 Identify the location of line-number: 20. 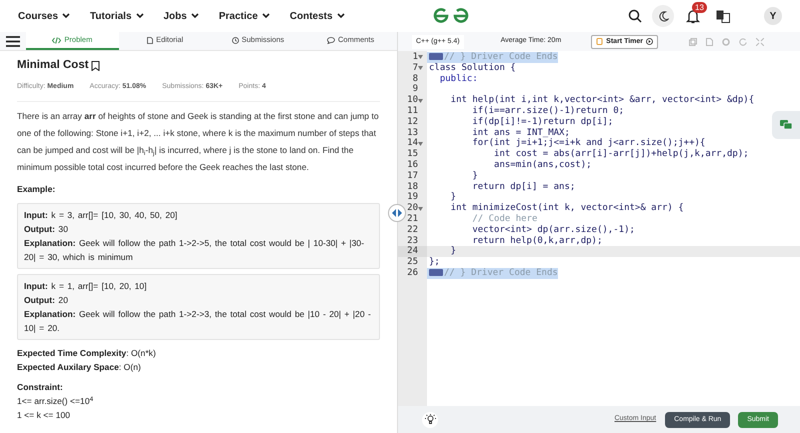
(412, 208).